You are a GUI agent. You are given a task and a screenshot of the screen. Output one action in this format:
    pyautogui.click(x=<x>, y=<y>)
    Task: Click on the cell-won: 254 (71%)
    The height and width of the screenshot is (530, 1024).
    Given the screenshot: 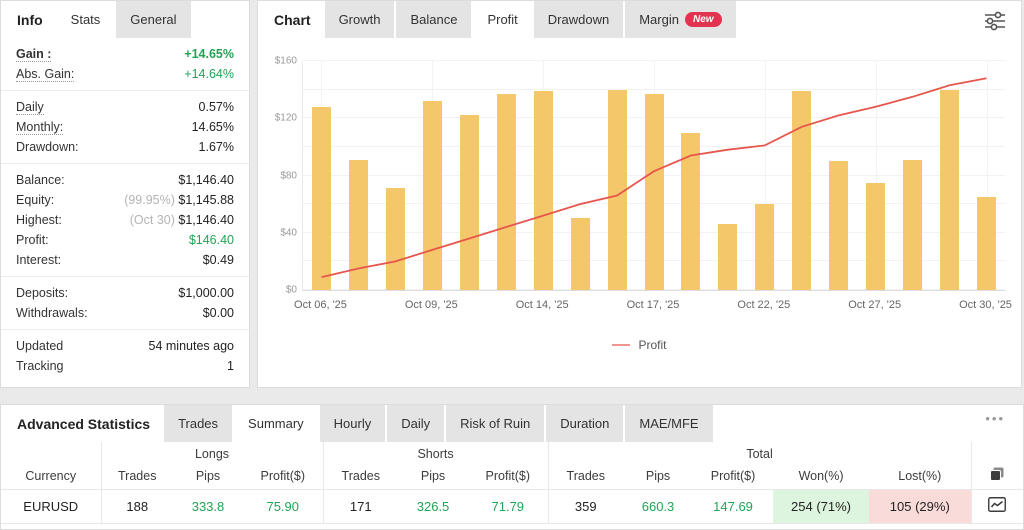 What is the action you would take?
    pyautogui.click(x=821, y=506)
    